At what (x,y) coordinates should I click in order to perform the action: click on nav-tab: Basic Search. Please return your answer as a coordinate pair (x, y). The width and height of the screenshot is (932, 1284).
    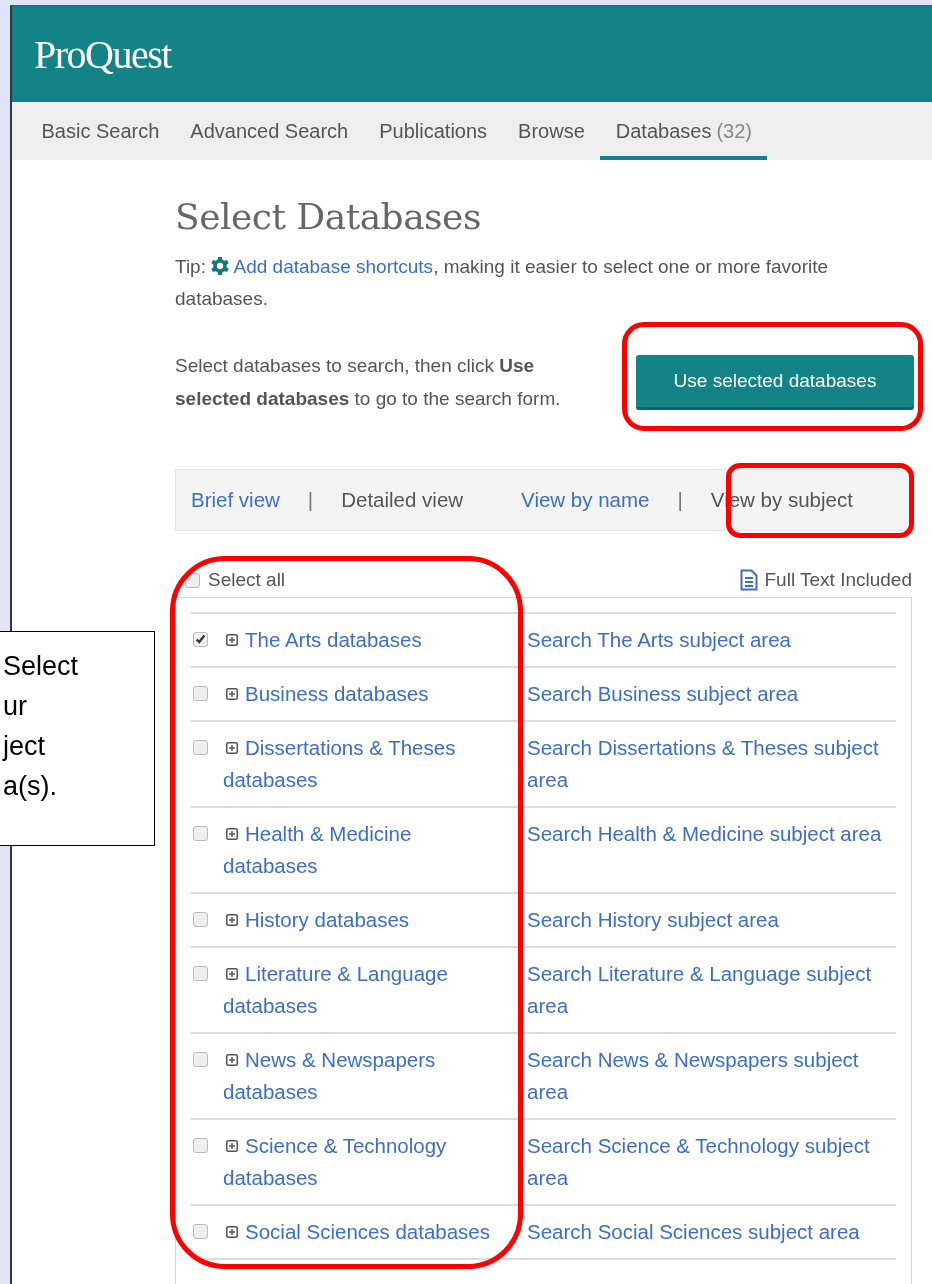
    Looking at the image, I should click on (100, 131).